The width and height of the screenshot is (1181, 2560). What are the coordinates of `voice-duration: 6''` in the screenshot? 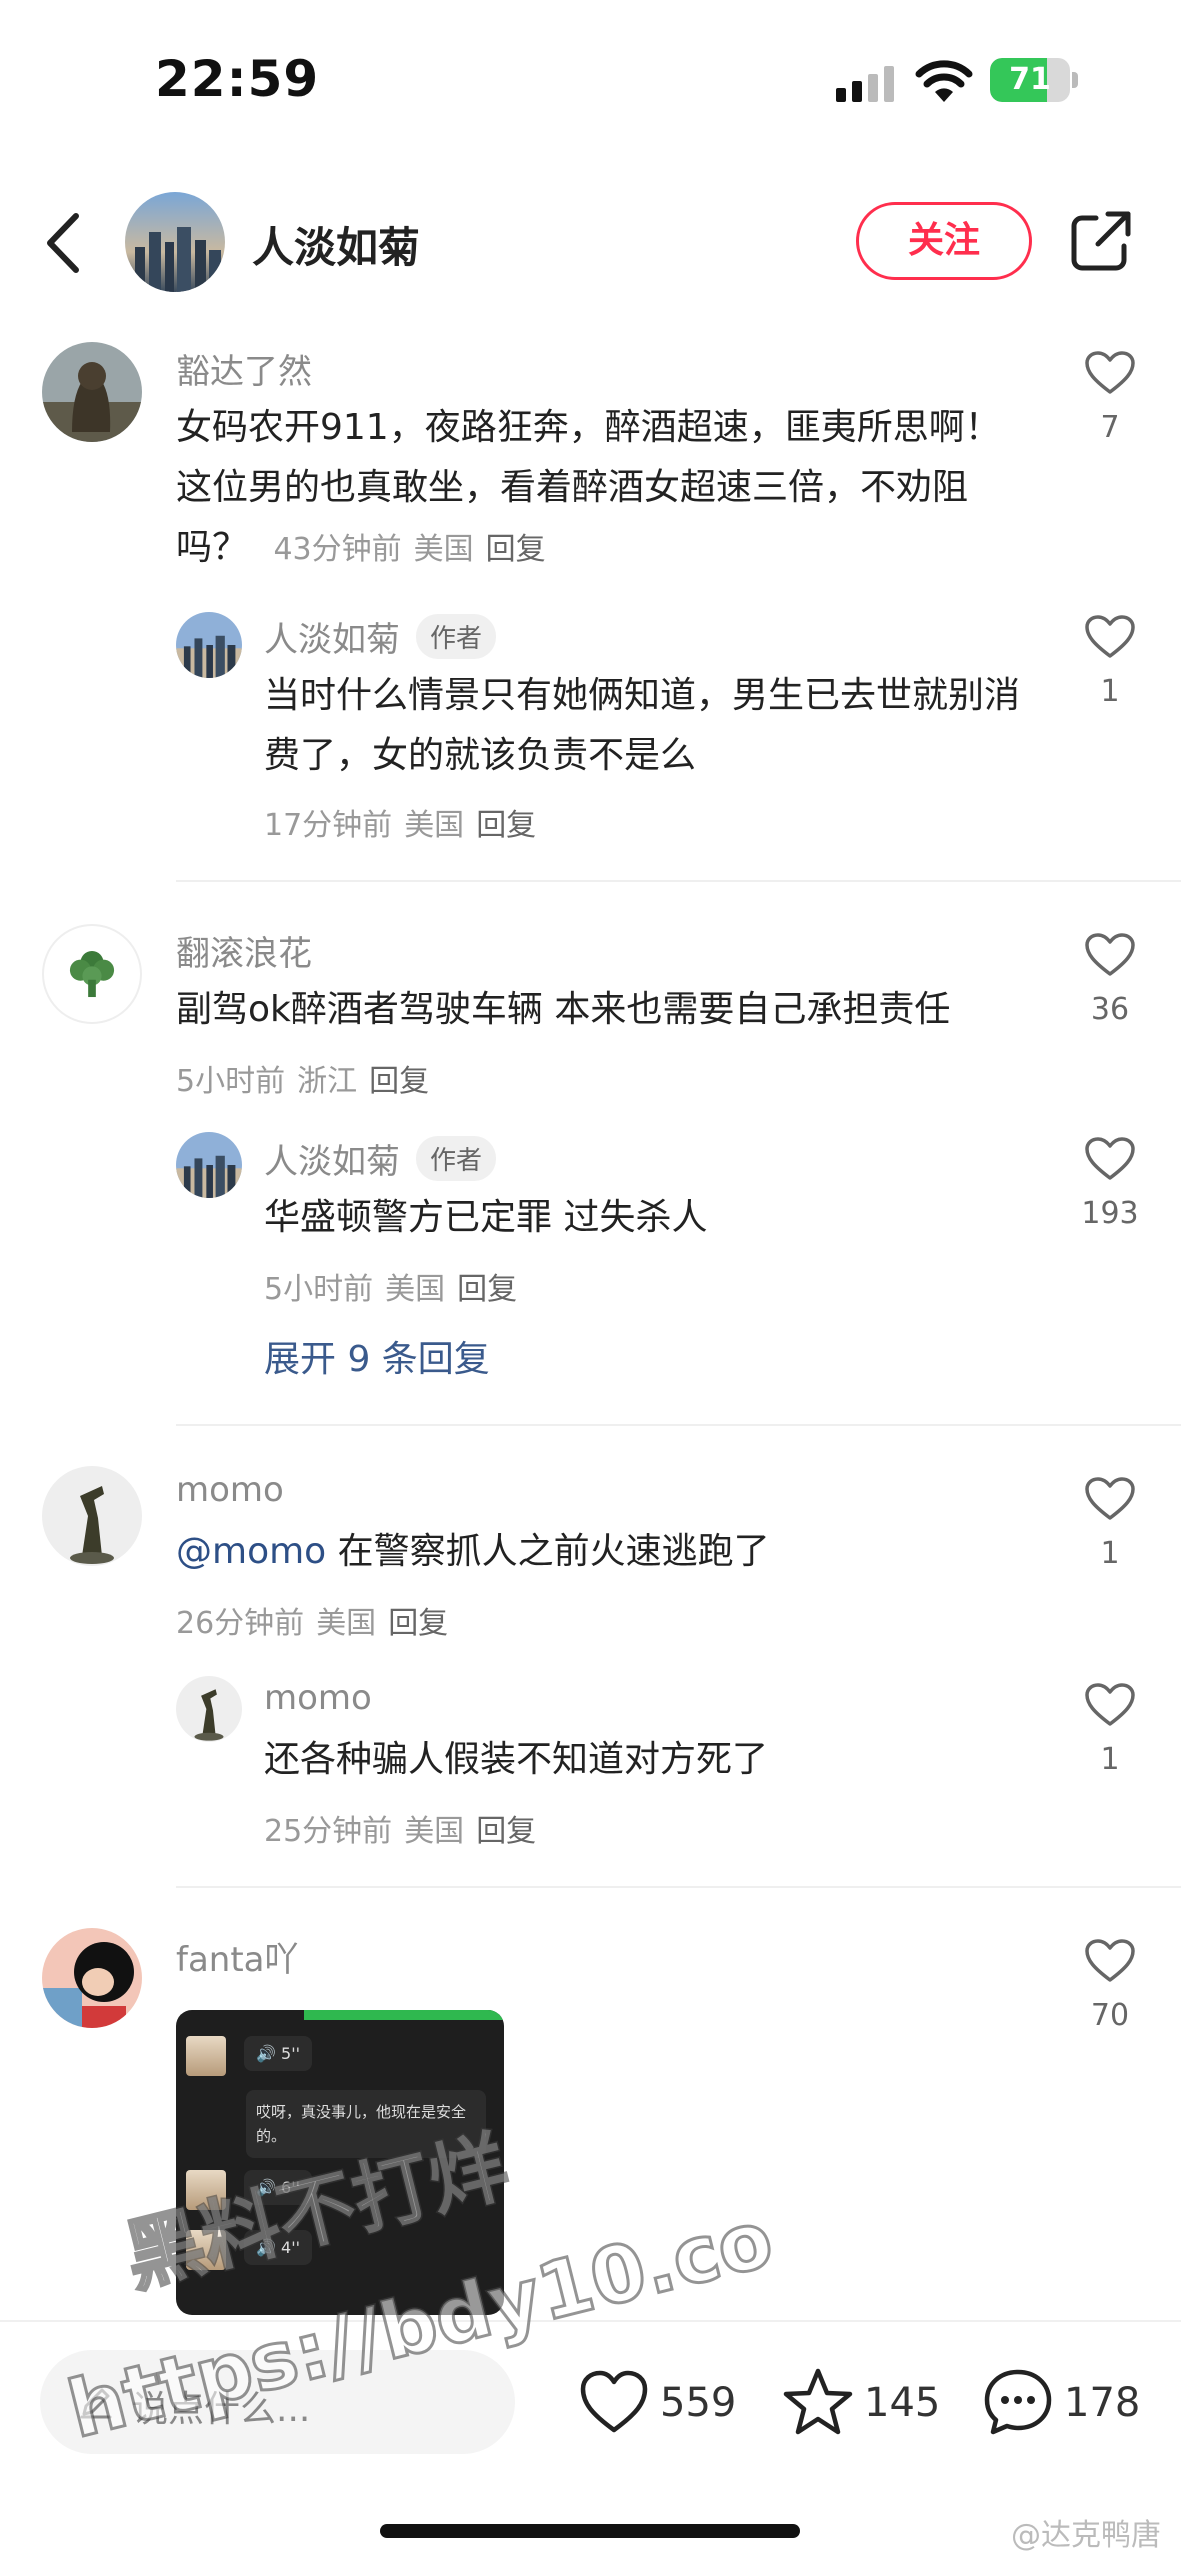 It's located at (290, 2187).